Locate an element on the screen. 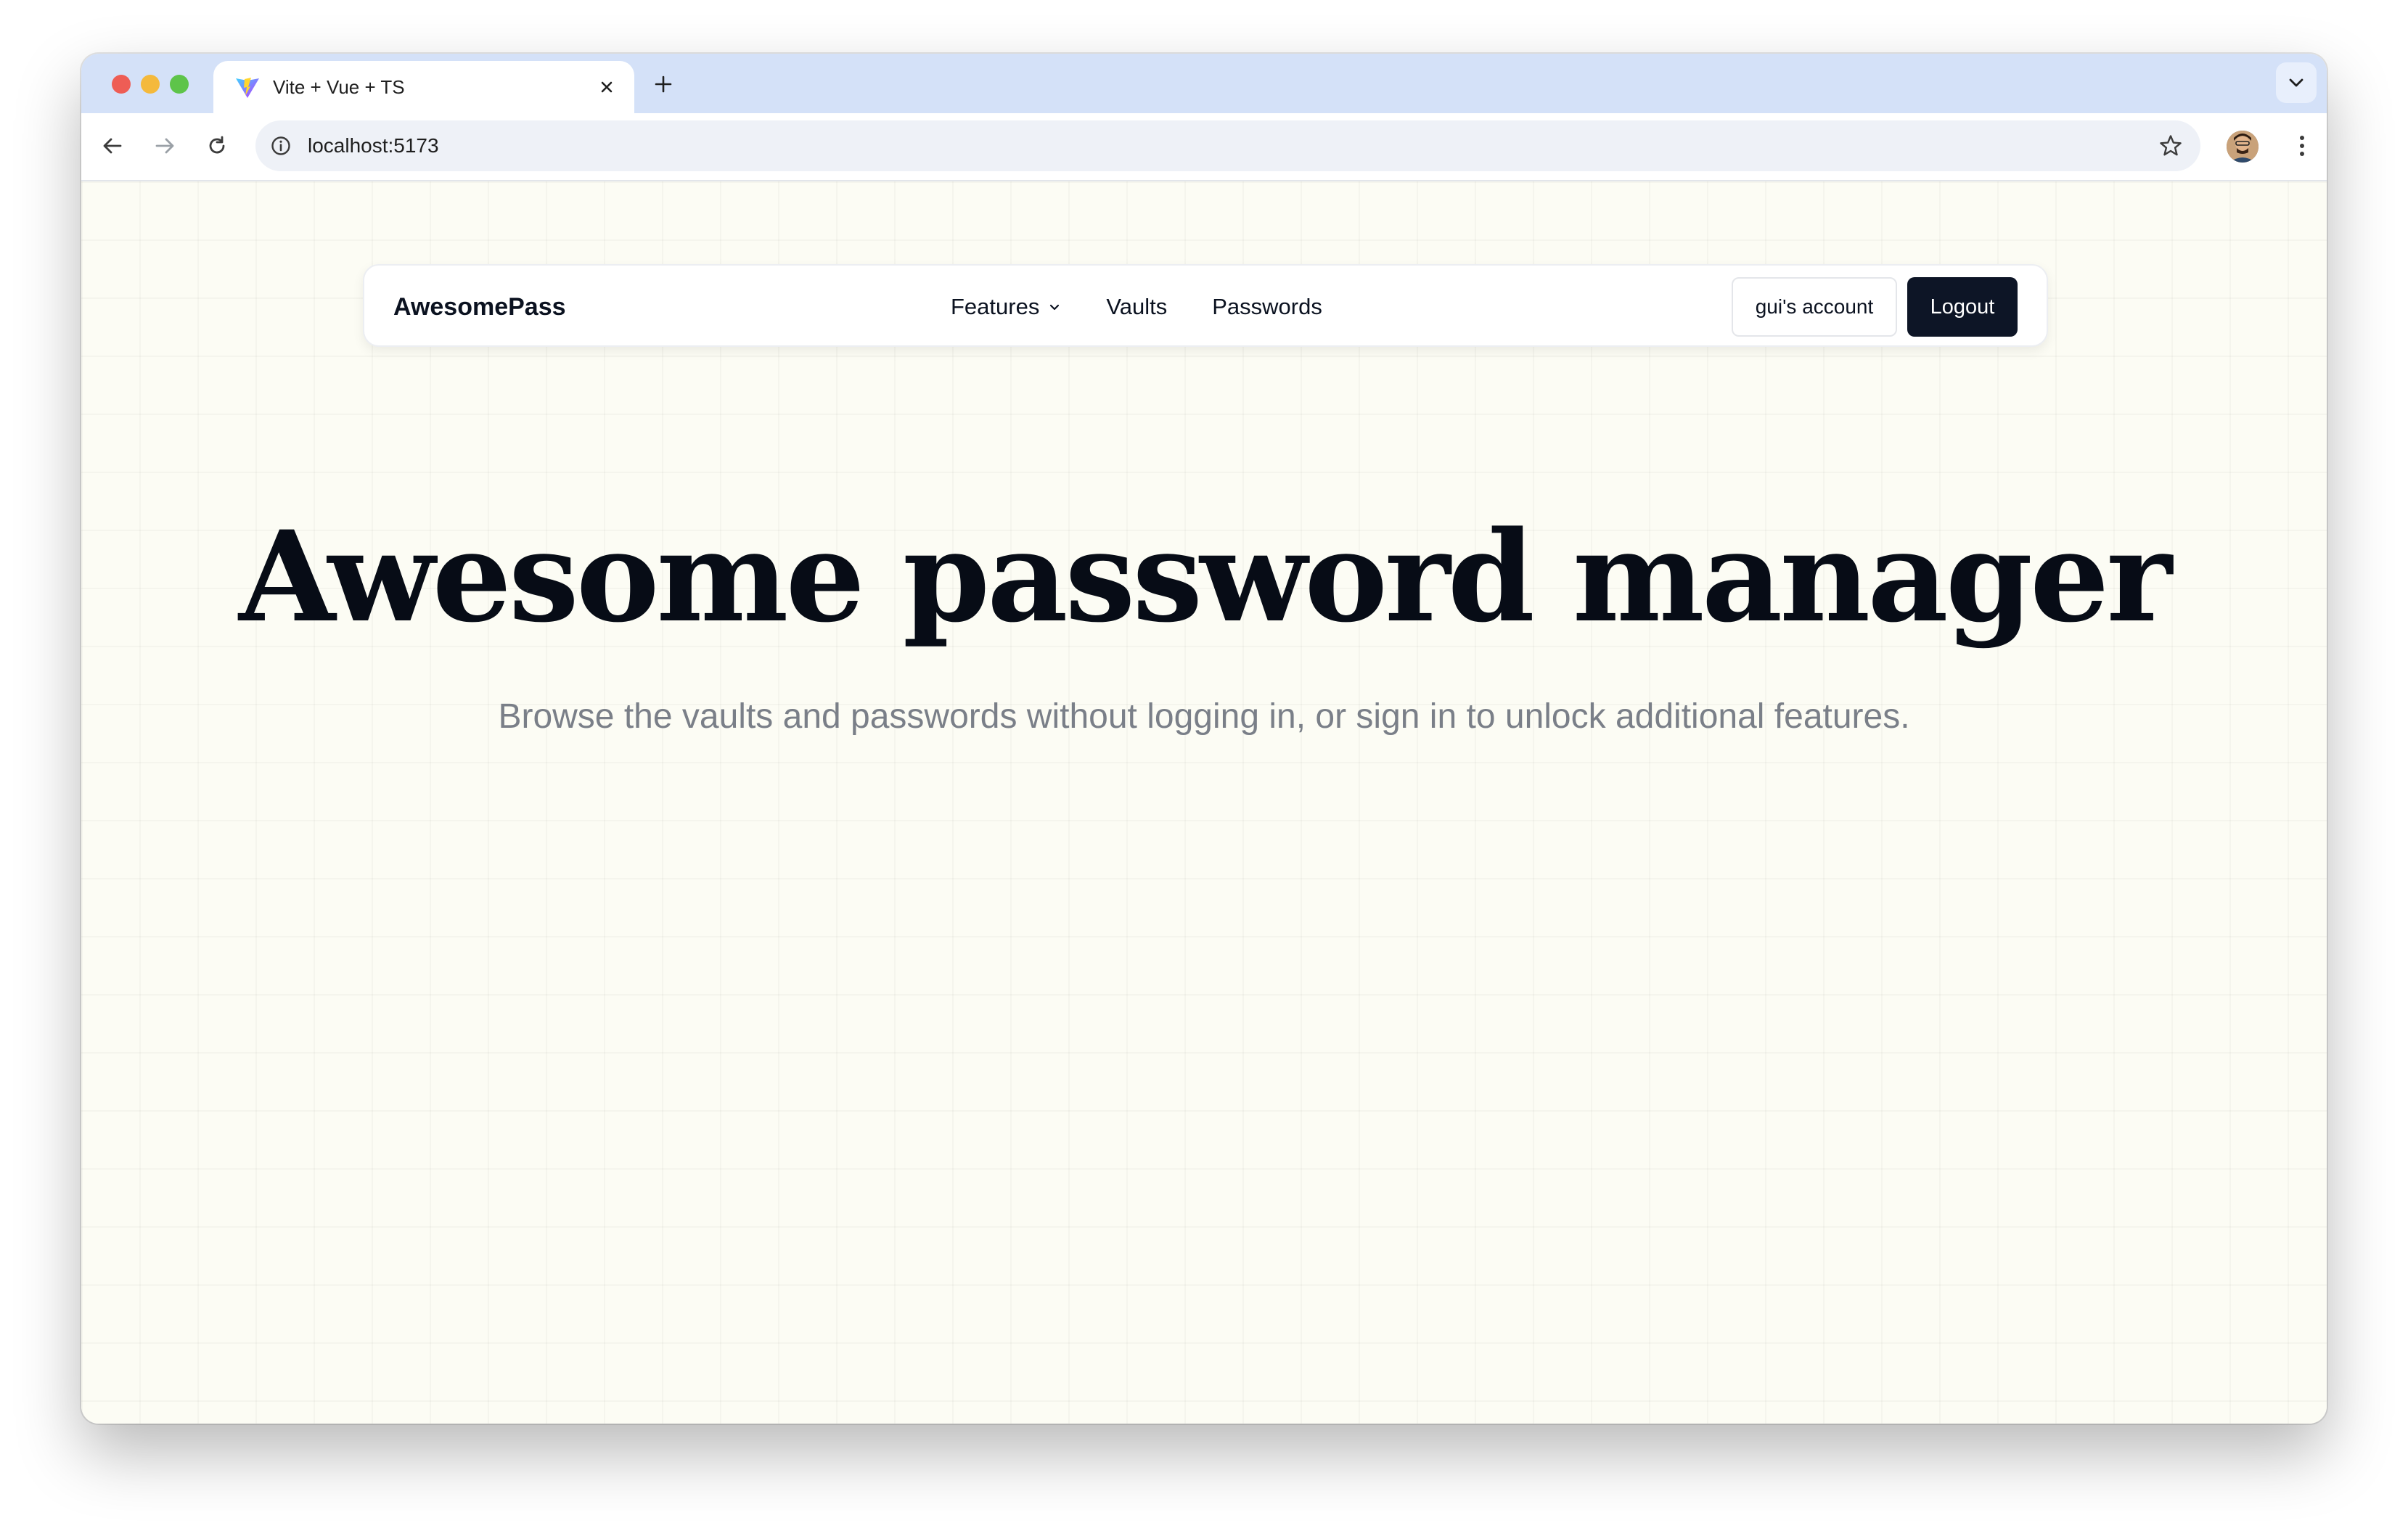  tab-title: Vite + Vue + TS is located at coordinates (339, 87).